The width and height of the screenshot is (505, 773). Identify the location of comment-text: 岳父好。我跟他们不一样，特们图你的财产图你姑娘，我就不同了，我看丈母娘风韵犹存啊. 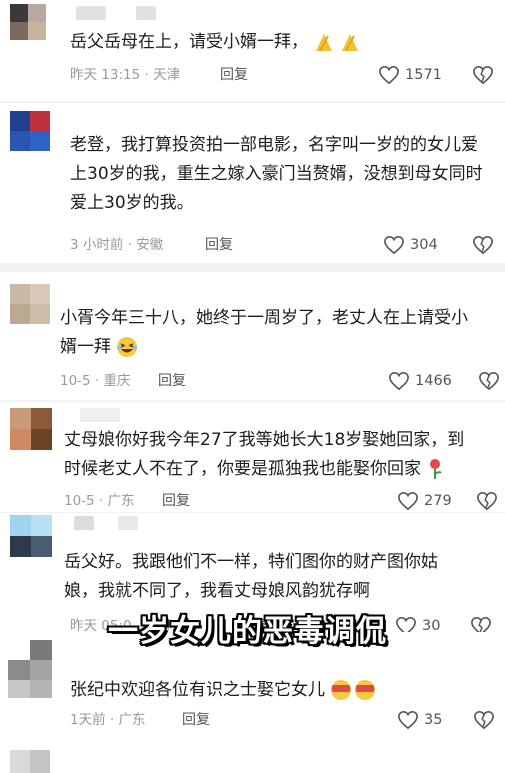
(264, 577).